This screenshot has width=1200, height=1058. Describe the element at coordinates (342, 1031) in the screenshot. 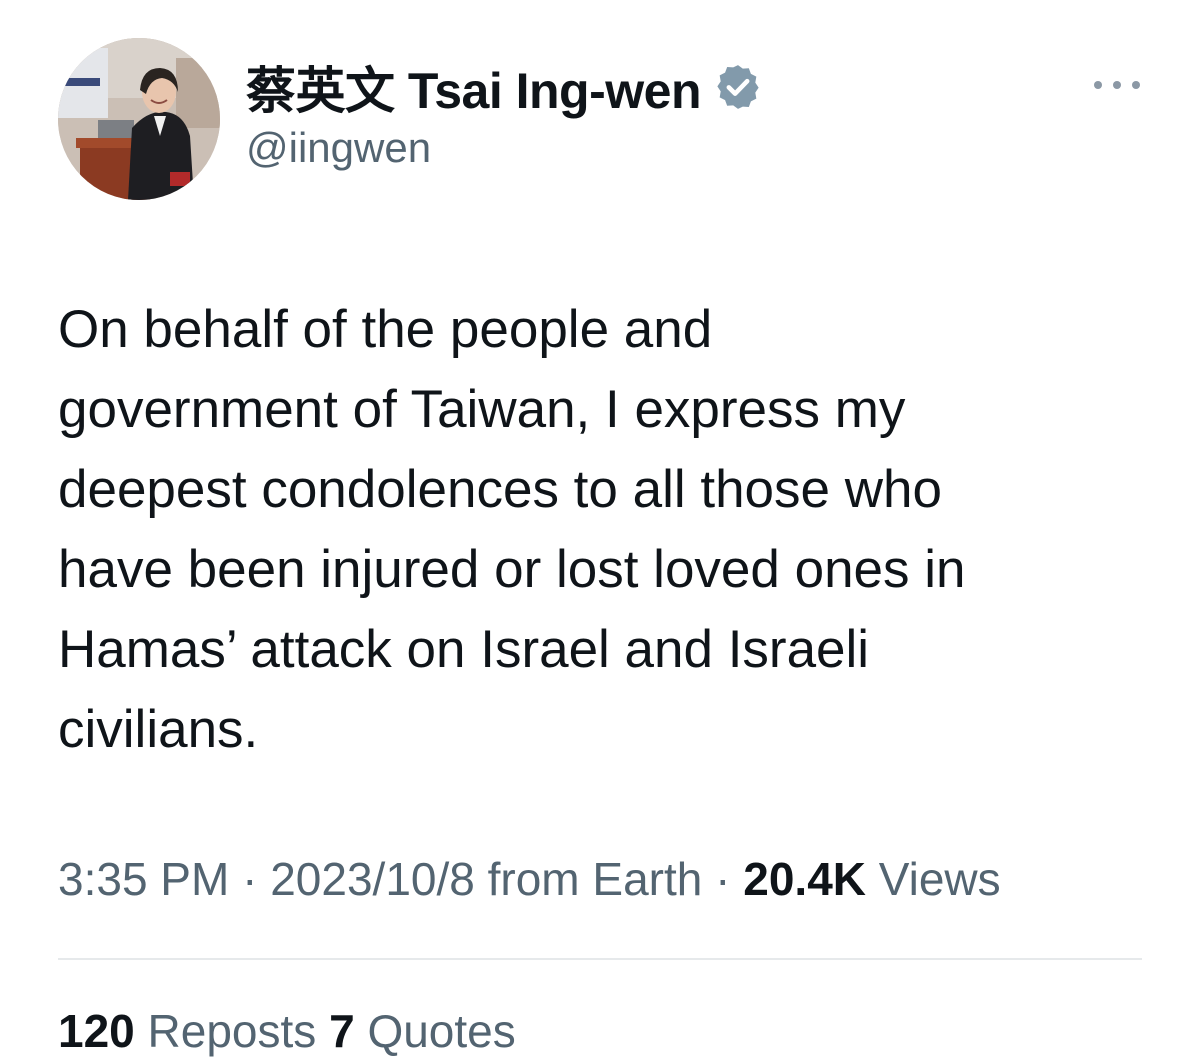

I see `quotes-count: 7` at that location.